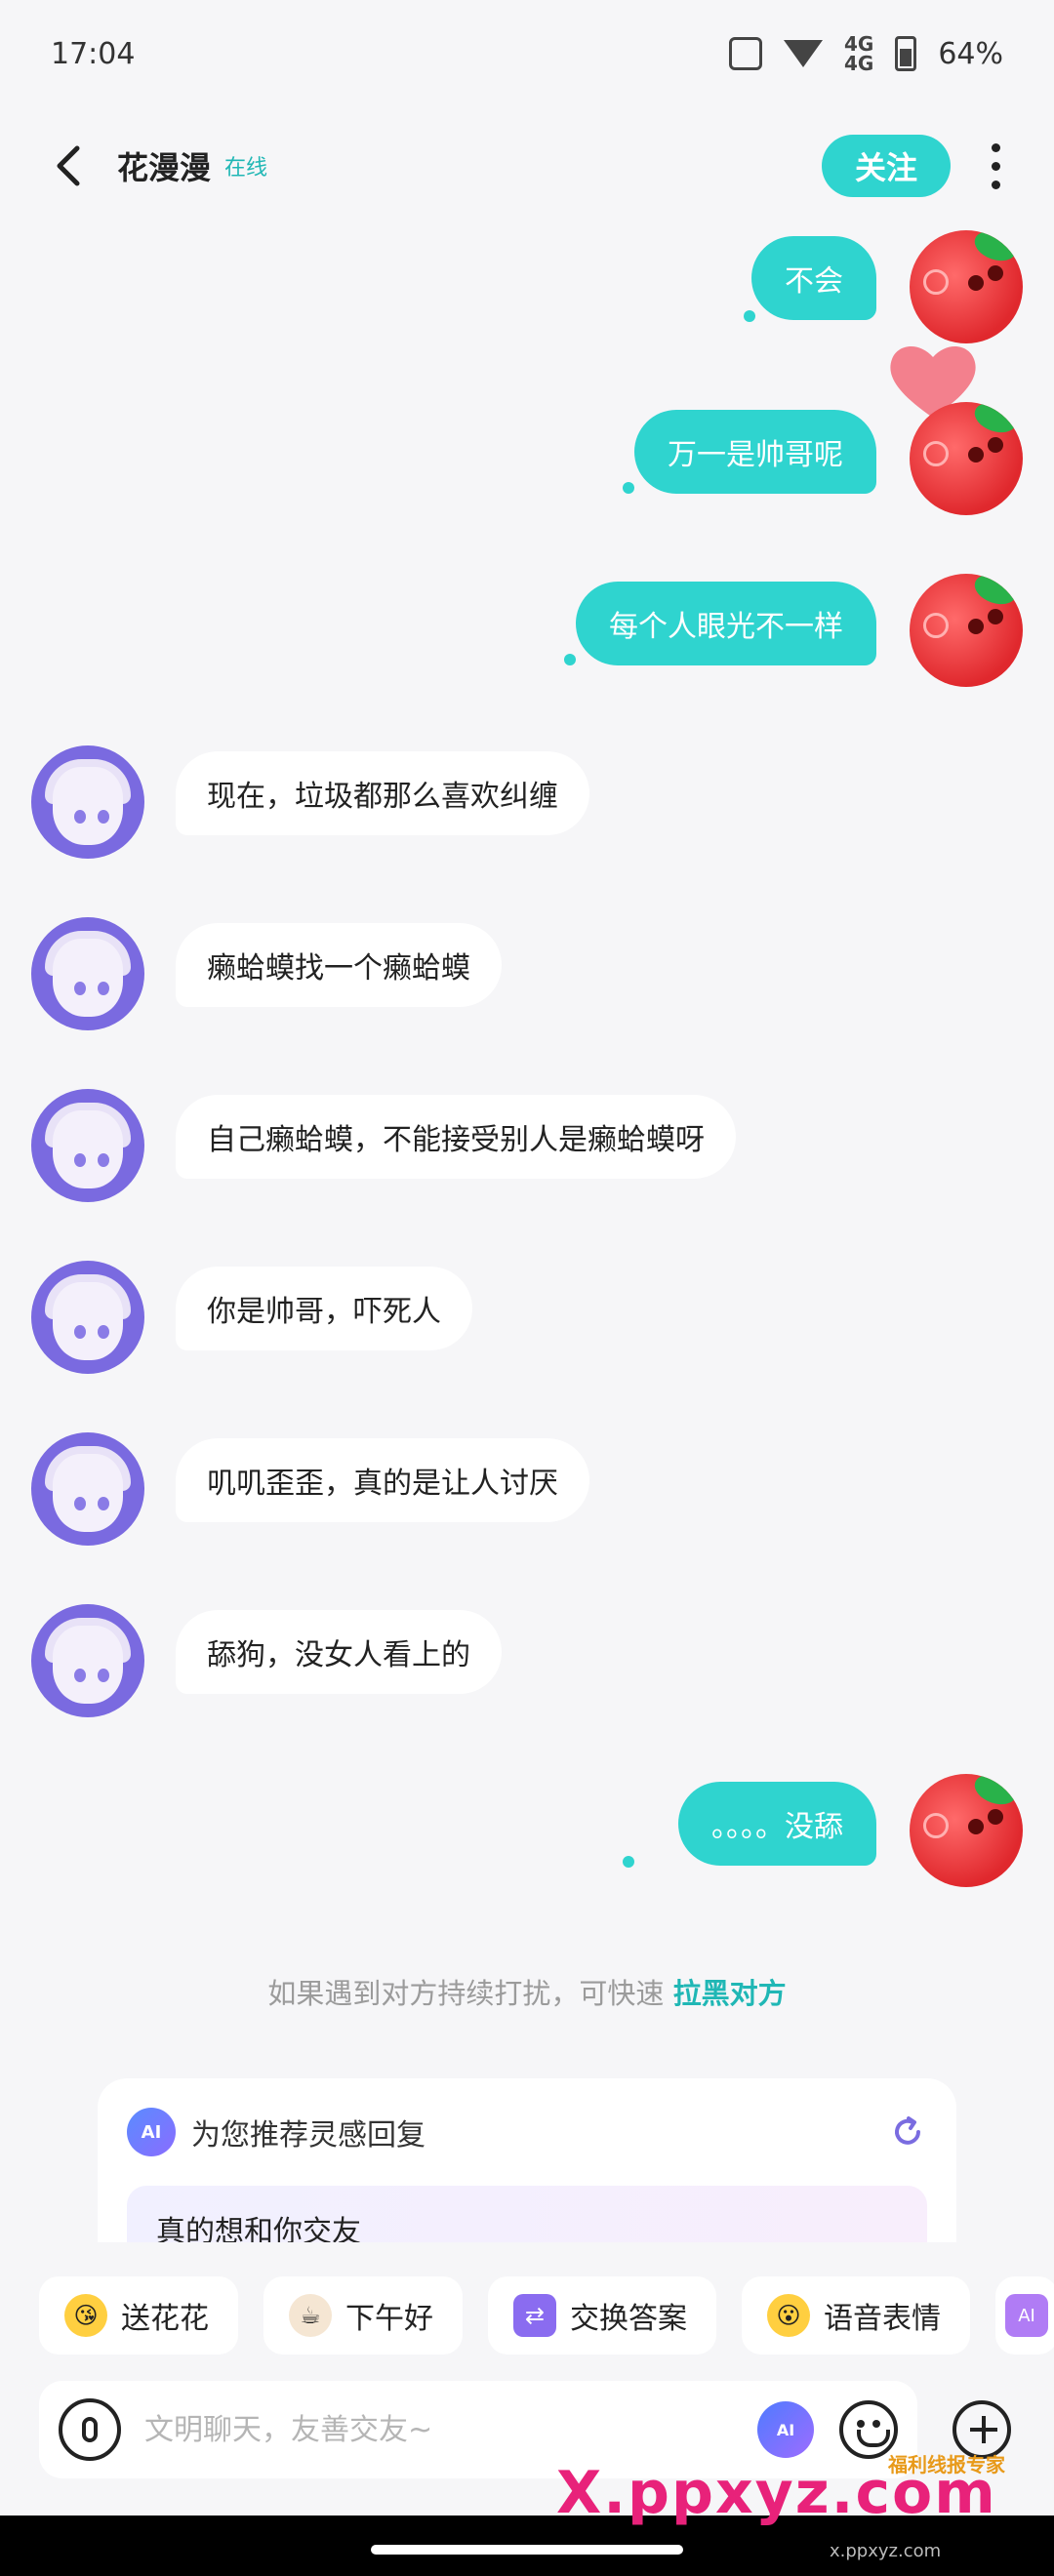 This screenshot has height=2576, width=1054. What do you see at coordinates (995, 165) in the screenshot?
I see `more-icon` at bounding box center [995, 165].